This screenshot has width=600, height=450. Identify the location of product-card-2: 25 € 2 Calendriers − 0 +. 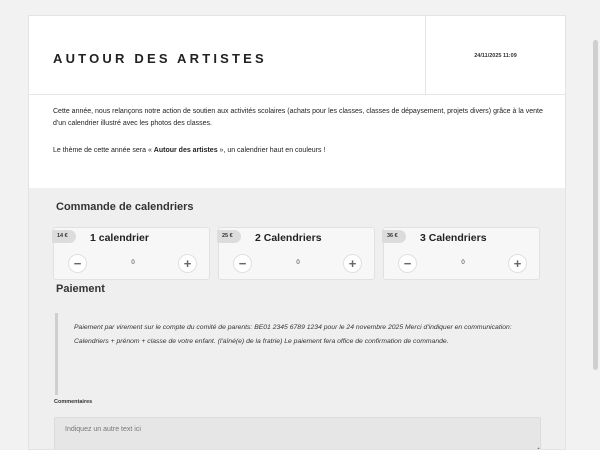
(296, 253).